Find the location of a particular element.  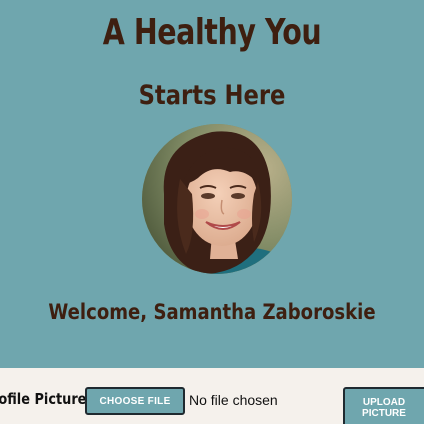

page-subheadline: Starts Here is located at coordinates (212, 95).